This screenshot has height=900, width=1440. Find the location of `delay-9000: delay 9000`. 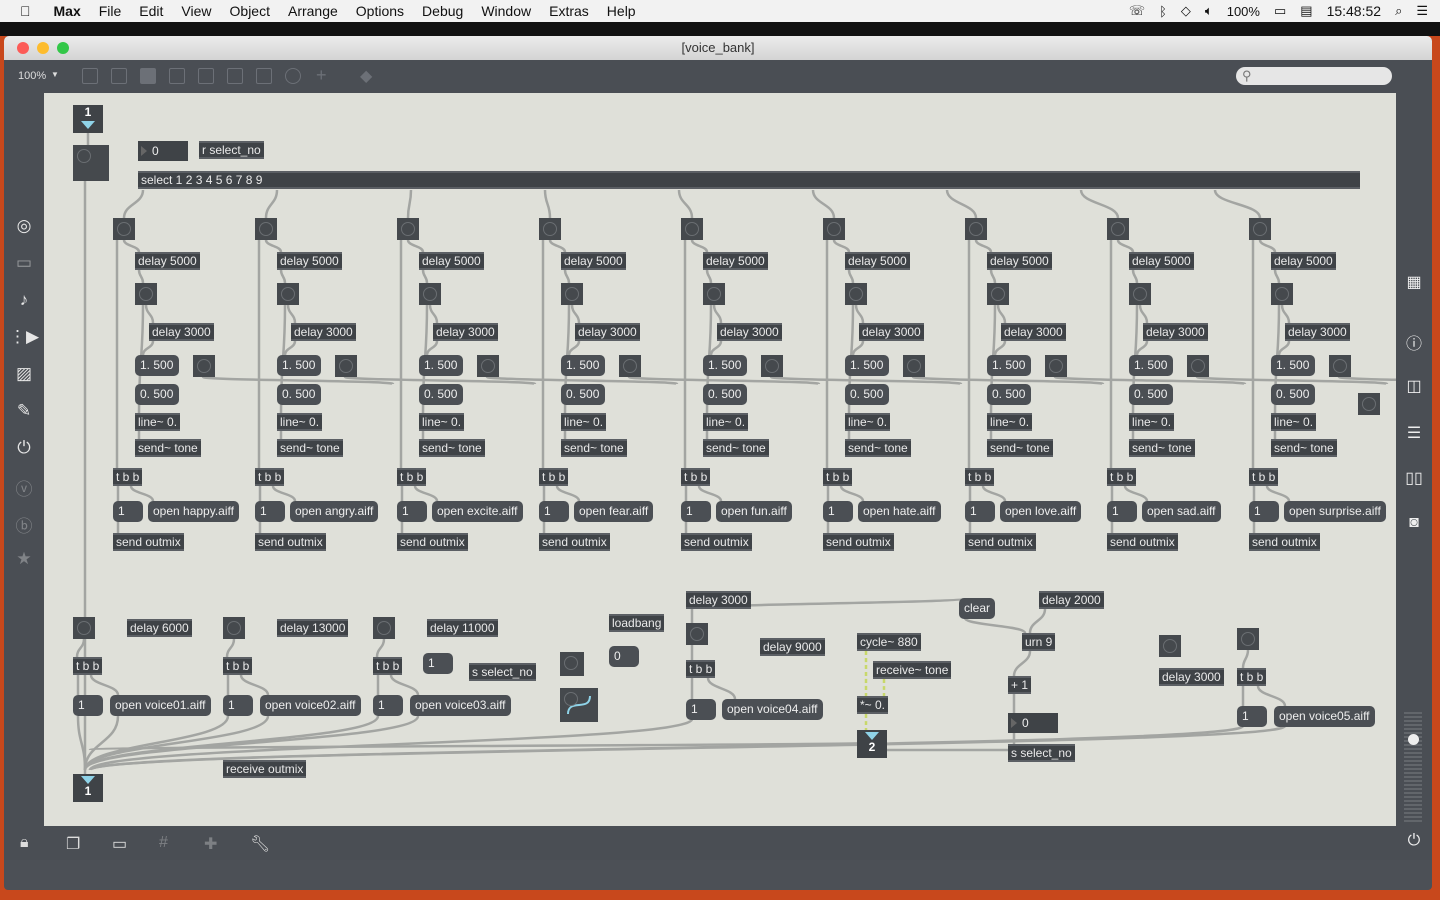

delay-9000: delay 9000 is located at coordinates (792, 647).